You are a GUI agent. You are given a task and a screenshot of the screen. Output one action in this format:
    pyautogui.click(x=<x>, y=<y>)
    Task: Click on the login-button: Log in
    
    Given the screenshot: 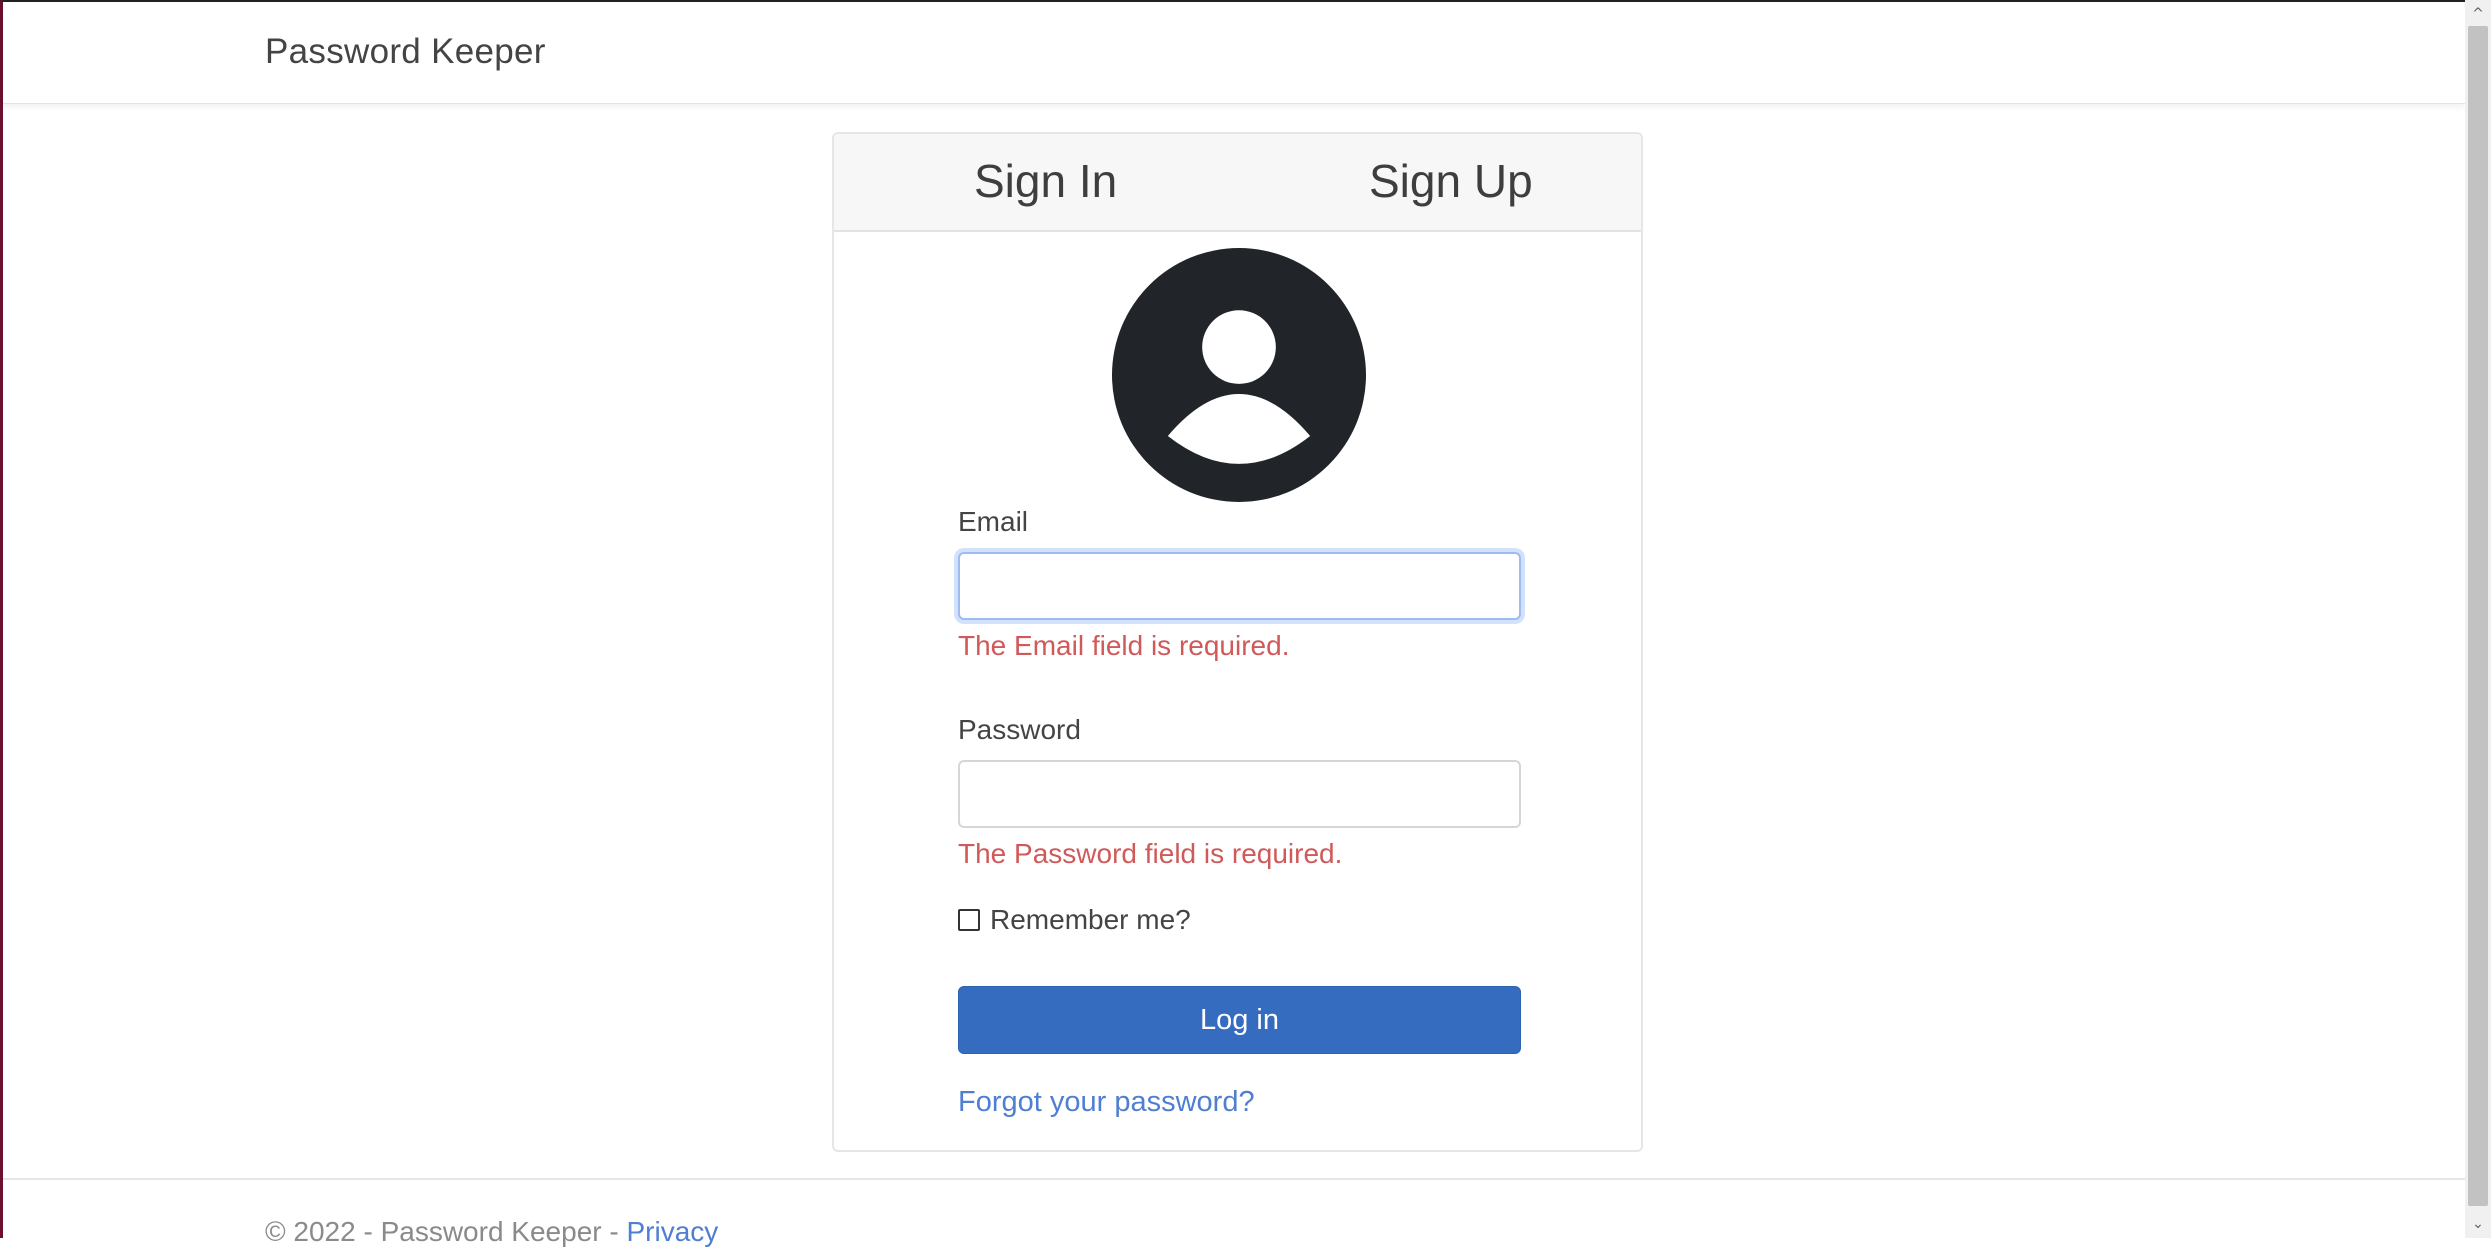 What is the action you would take?
    pyautogui.click(x=1239, y=1020)
    